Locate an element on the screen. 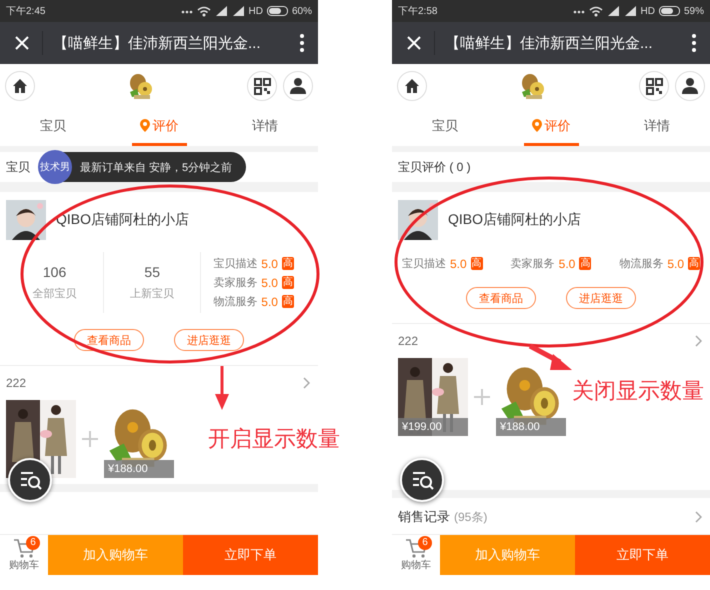  toast-text: 最新订单来自 安静，5分钟之前 is located at coordinates (156, 167).